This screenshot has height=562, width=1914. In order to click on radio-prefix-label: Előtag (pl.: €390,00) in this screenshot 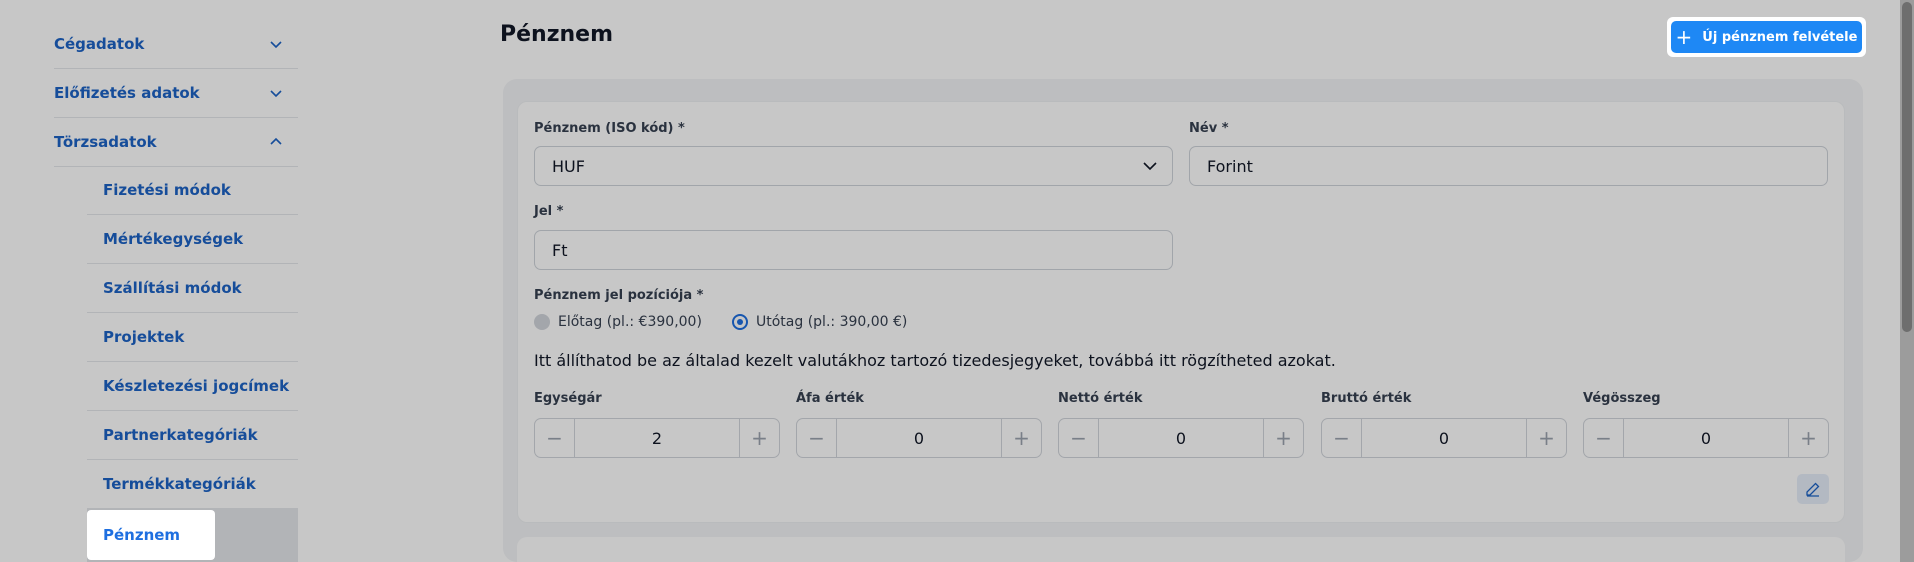, I will do `click(630, 322)`.